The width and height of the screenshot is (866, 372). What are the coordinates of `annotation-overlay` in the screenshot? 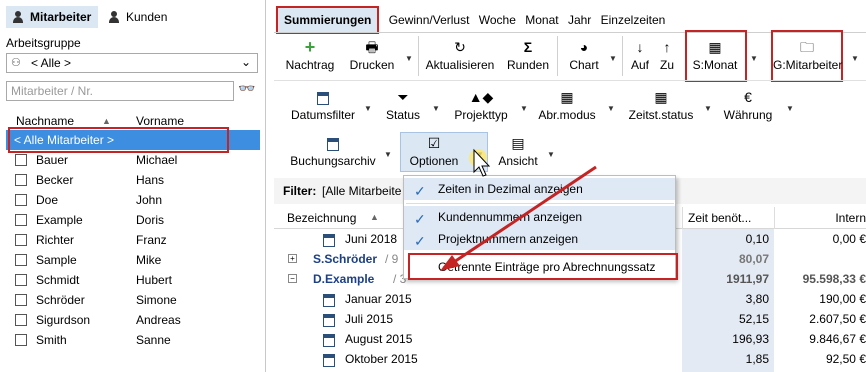 It's located at (518, 209).